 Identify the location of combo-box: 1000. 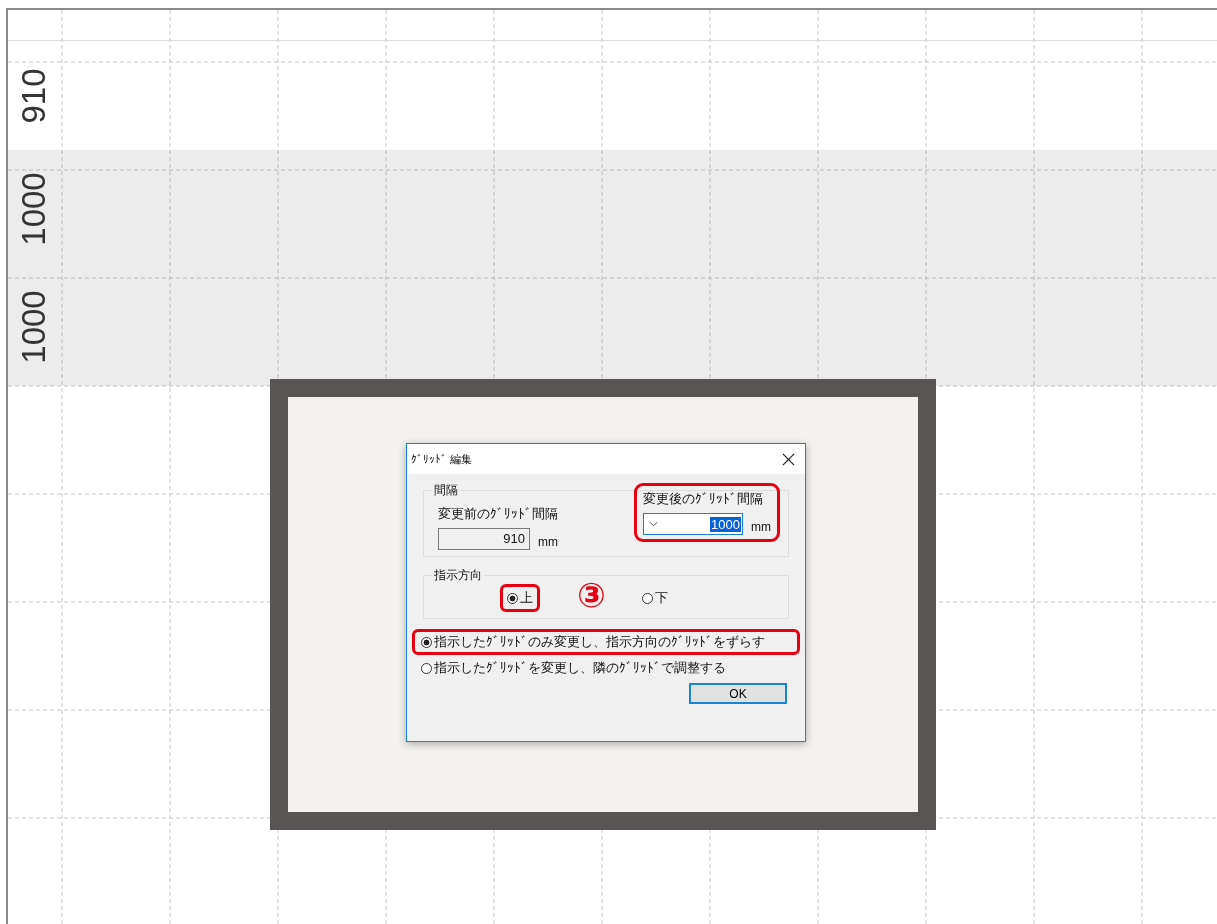
(693, 524).